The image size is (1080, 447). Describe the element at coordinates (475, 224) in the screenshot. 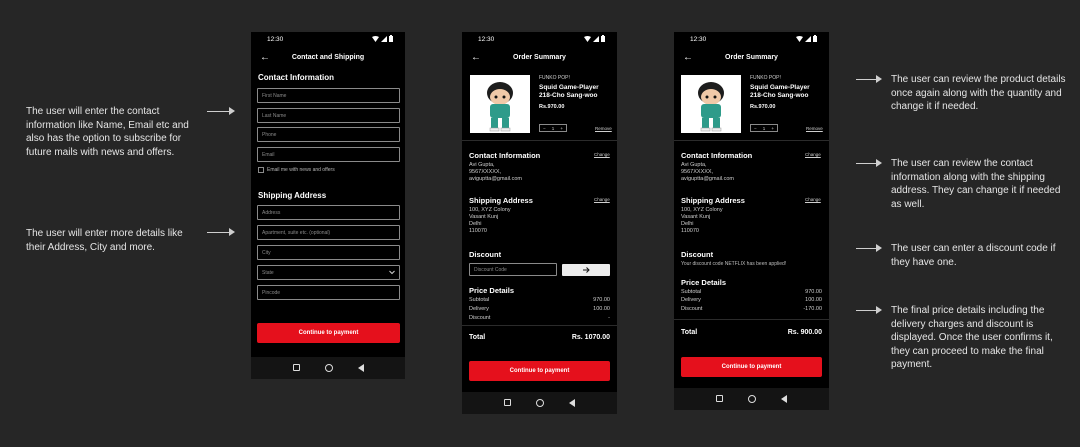

I see `address-line-3: Delhi` at that location.